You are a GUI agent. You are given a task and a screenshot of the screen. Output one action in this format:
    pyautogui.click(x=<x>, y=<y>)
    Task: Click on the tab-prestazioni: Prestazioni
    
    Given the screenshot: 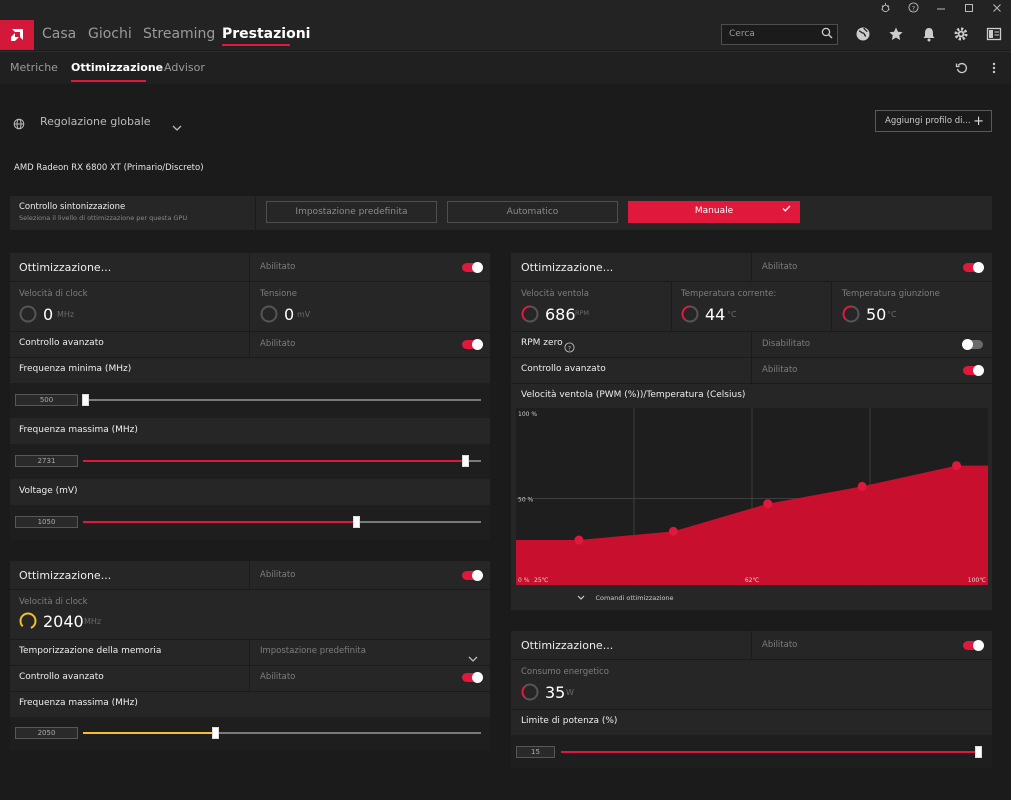 What is the action you would take?
    pyautogui.click(x=266, y=34)
    